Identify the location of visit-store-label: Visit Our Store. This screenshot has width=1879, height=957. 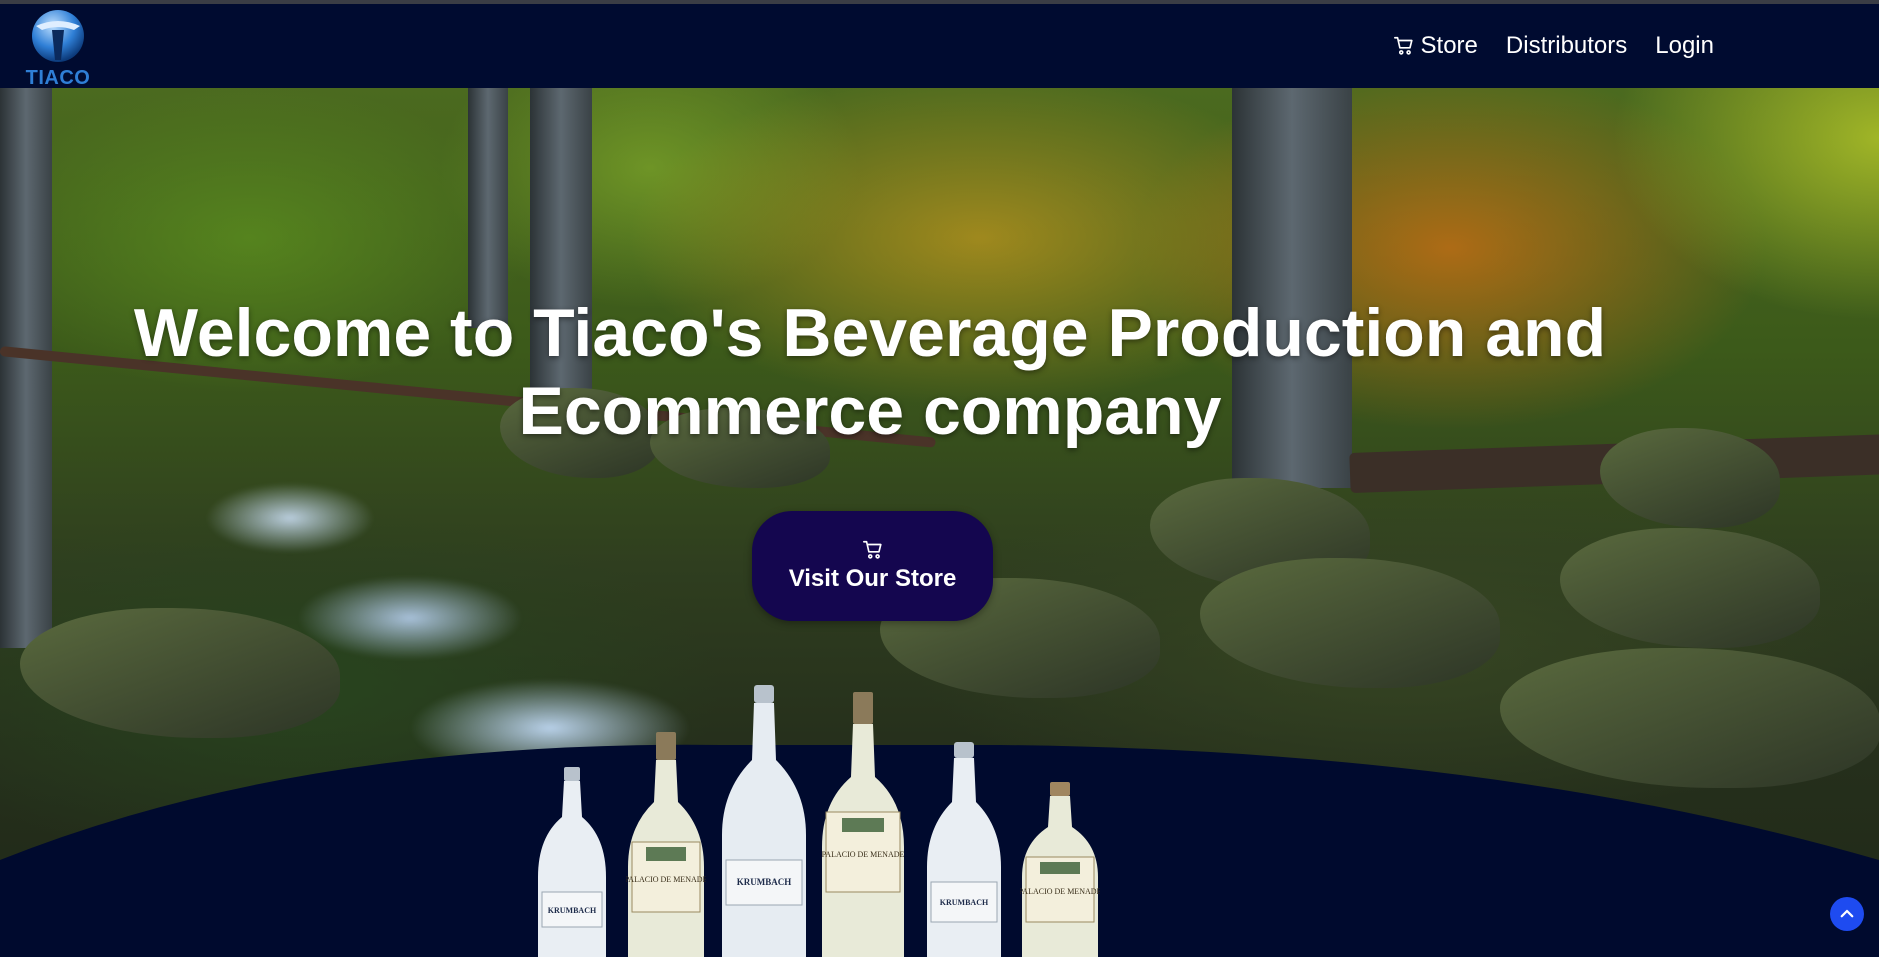
(872, 578).